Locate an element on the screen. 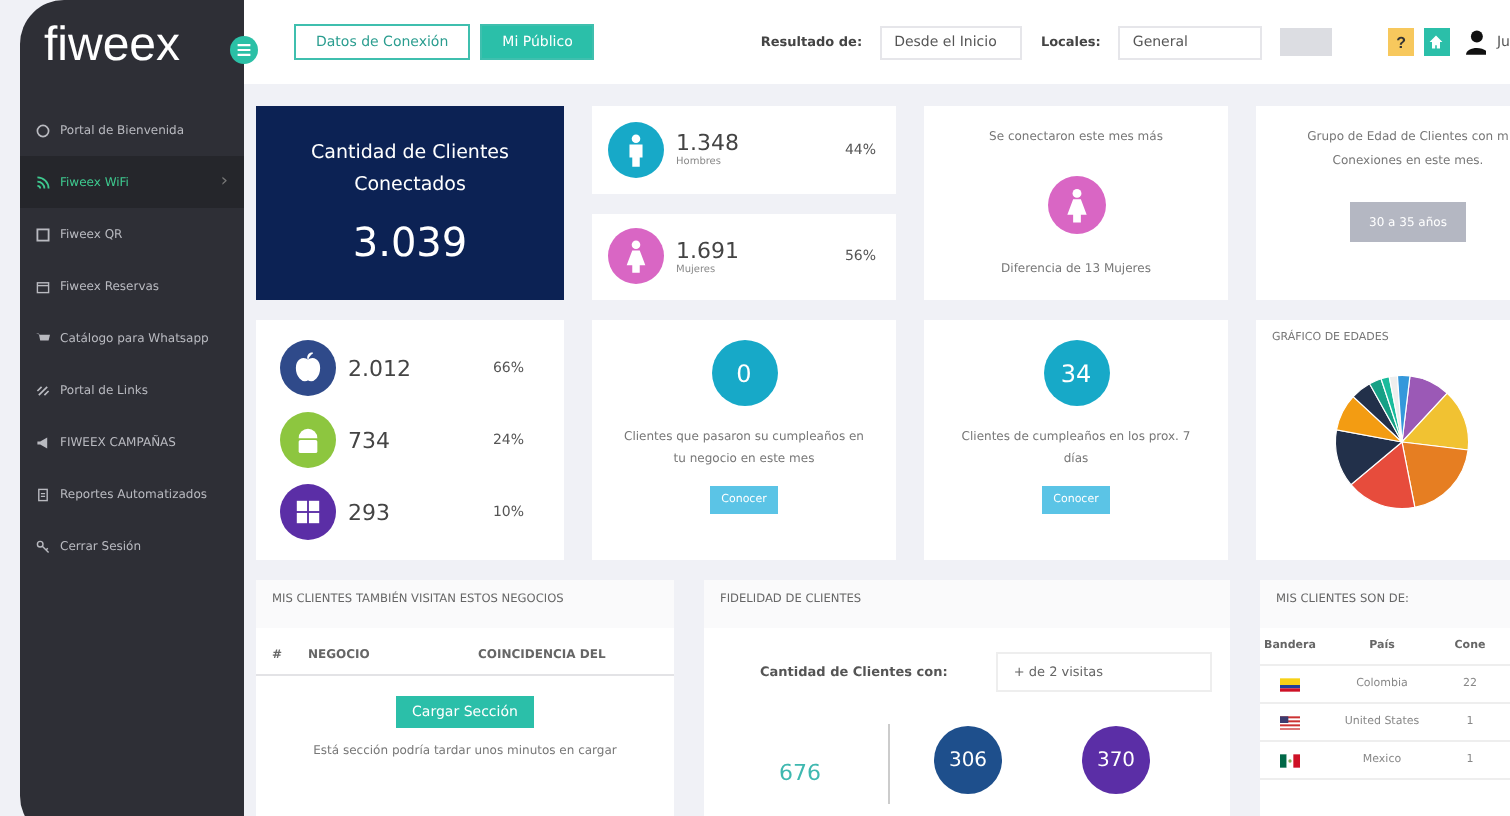 This screenshot has height=816, width=1510. fidelity-count: 370 is located at coordinates (1116, 760).